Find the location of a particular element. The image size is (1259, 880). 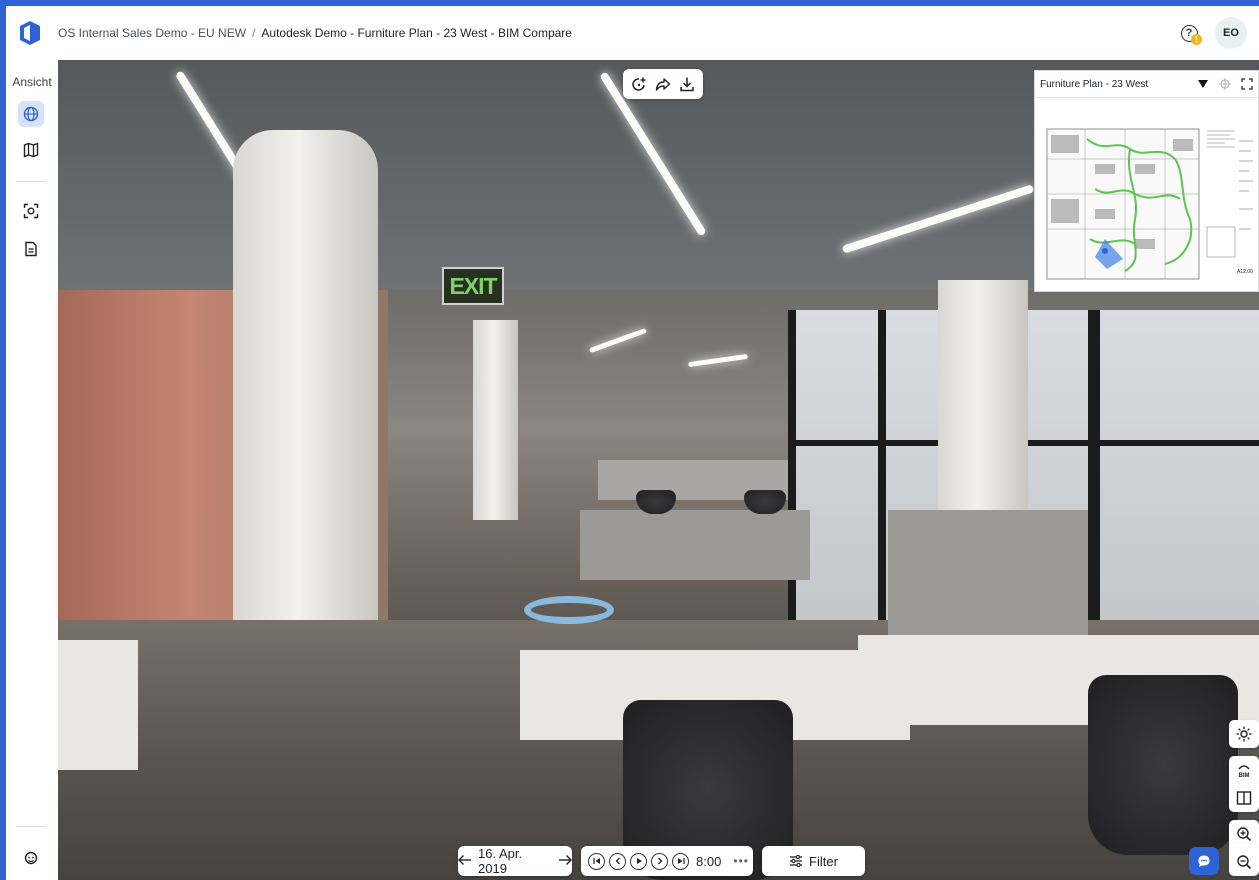

playback-controls: 8:00 ••• is located at coordinates (667, 861).